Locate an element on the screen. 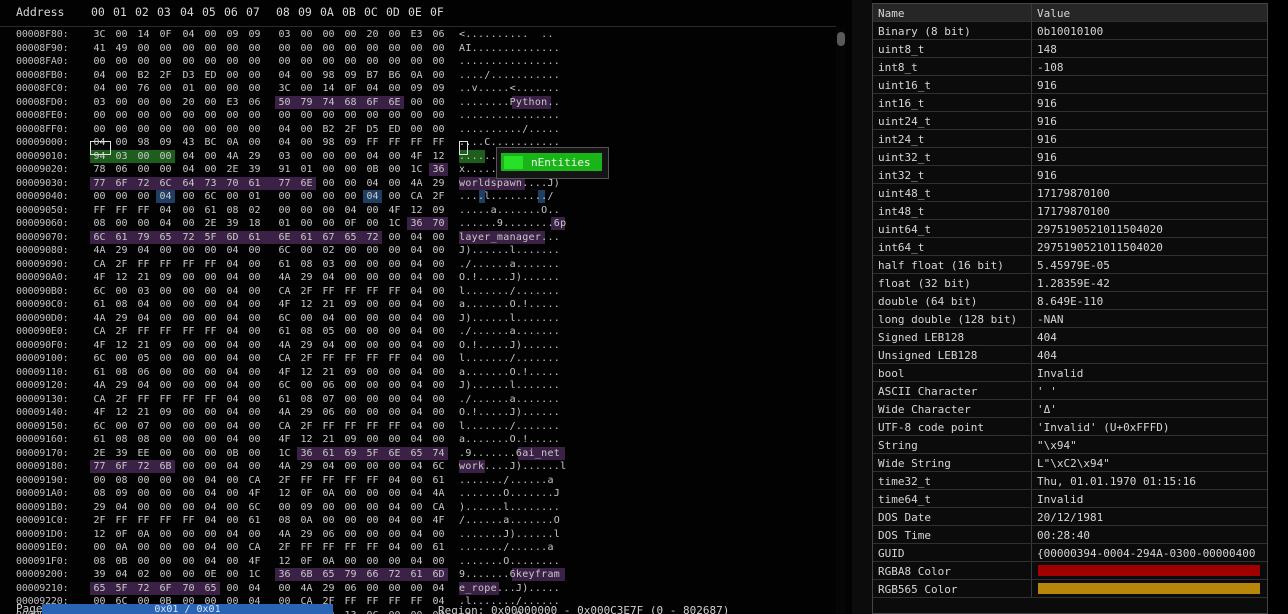  hex-byte: 6B is located at coordinates (165, 466).